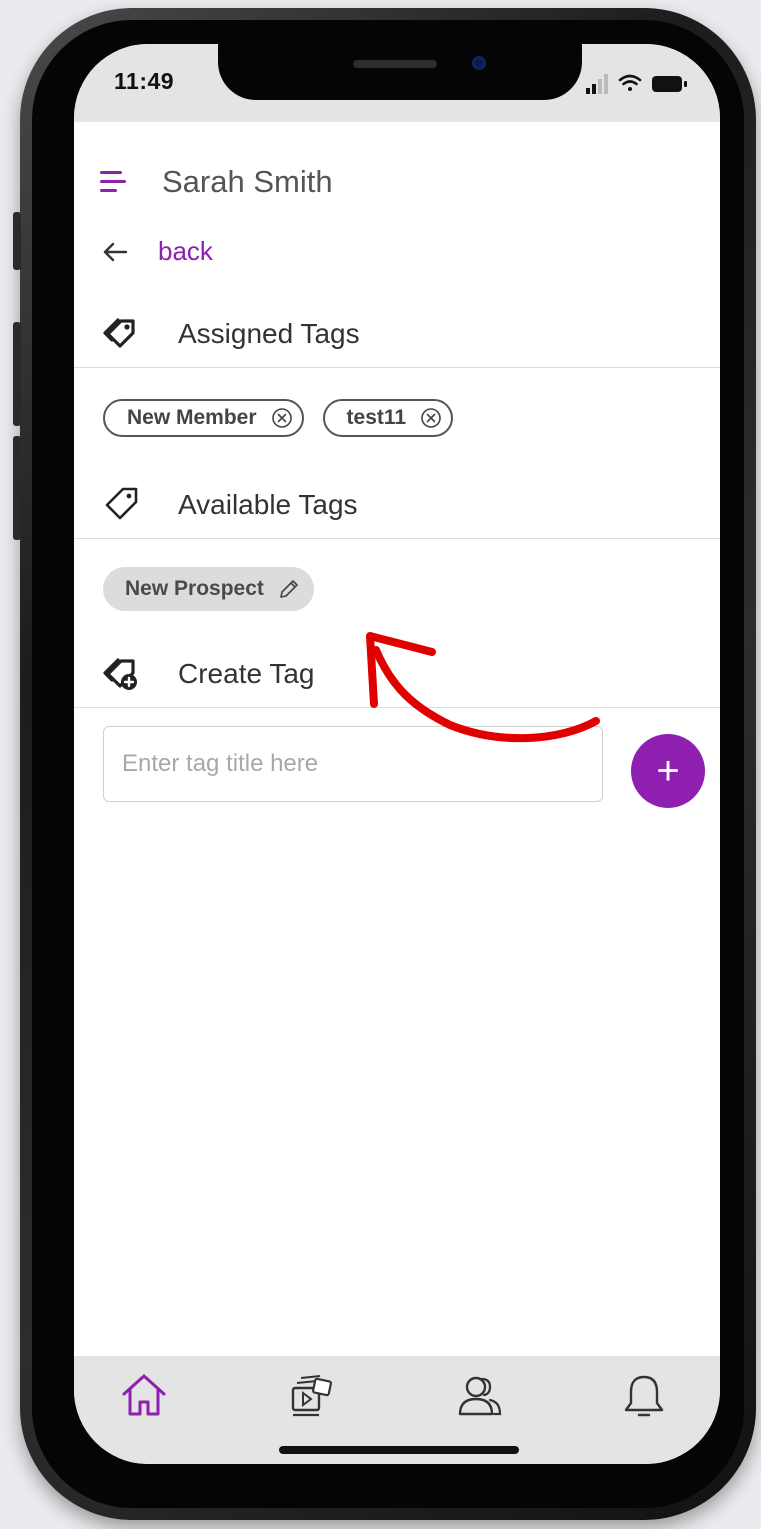  I want to click on bell-icon, so click(644, 1396).